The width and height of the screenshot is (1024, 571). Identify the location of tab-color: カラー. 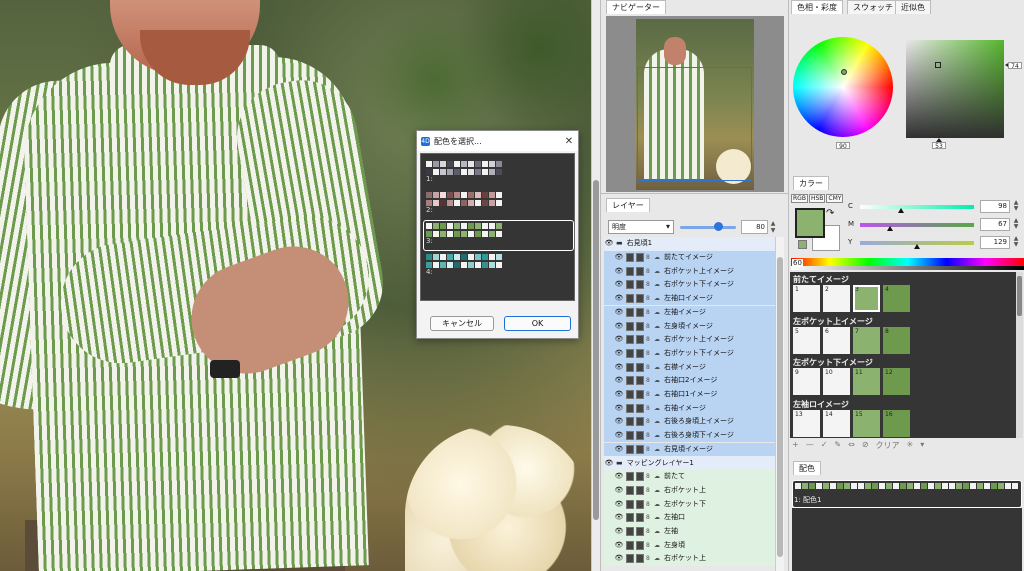
(811, 183).